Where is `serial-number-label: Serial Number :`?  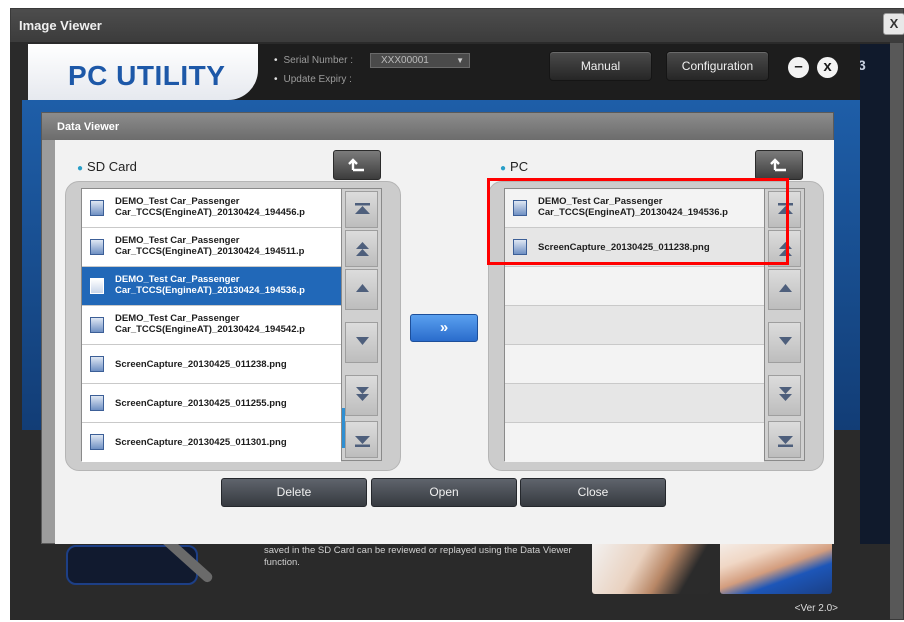
serial-number-label: Serial Number : is located at coordinates (318, 60).